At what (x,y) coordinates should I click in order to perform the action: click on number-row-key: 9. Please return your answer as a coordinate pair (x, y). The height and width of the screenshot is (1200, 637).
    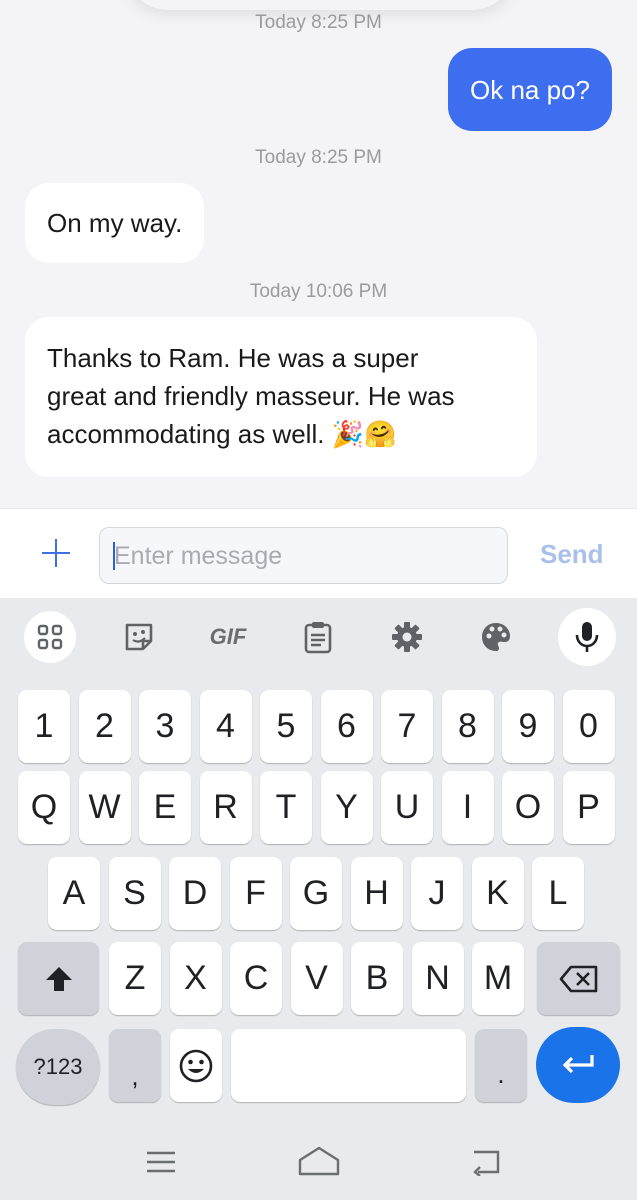
    Looking at the image, I should click on (528, 726).